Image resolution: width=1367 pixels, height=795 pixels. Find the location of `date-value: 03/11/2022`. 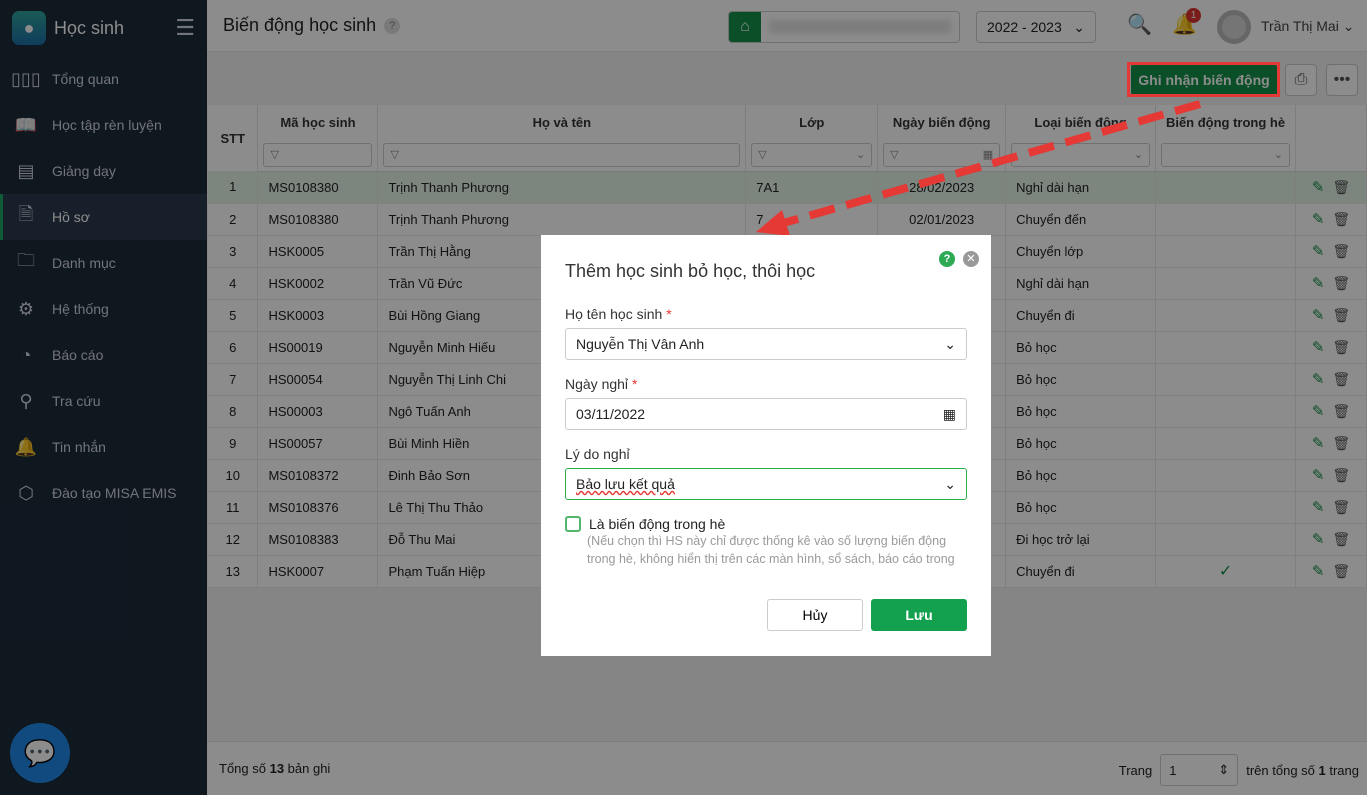

date-value: 03/11/2022 is located at coordinates (611, 414).